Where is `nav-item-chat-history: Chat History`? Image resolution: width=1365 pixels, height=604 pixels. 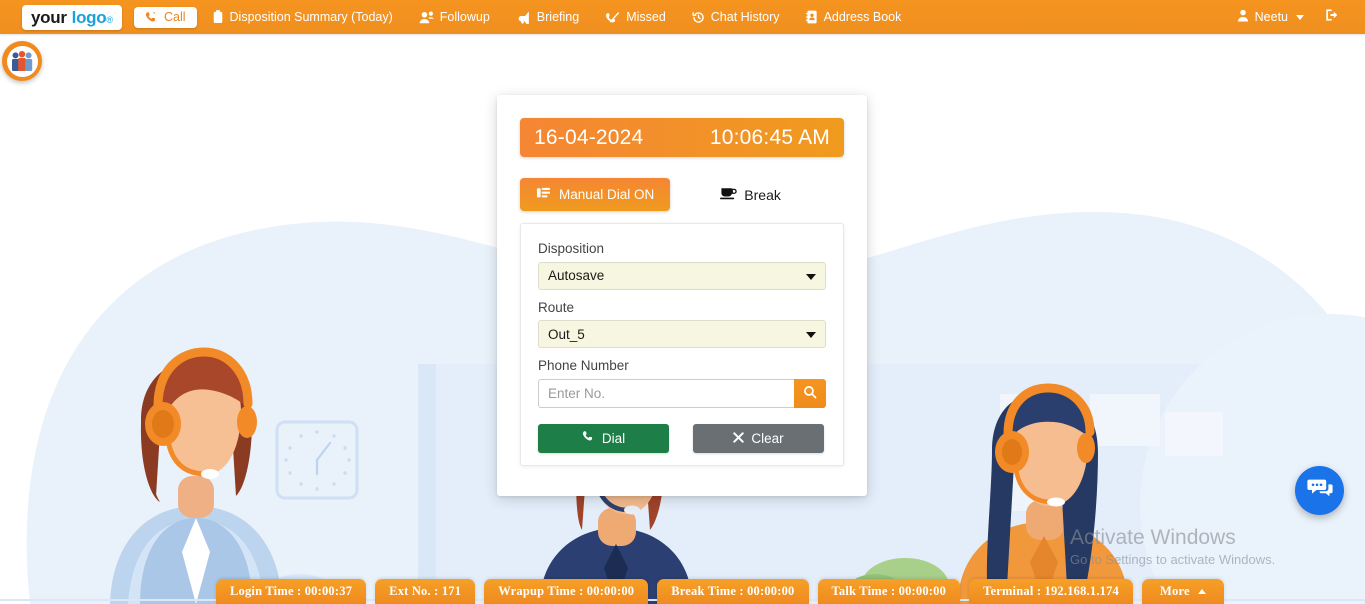
nav-item-chat-history: Chat History is located at coordinates (736, 17).